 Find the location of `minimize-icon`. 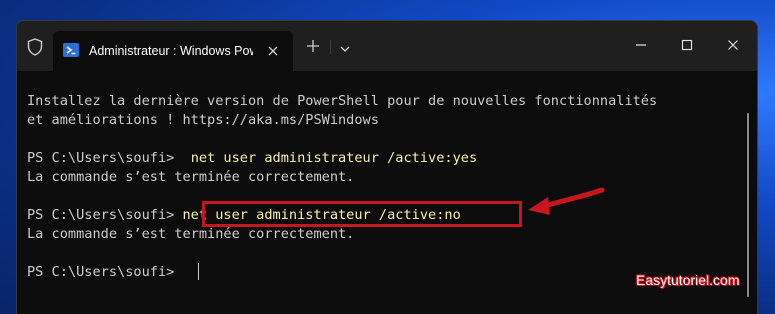

minimize-icon is located at coordinates (641, 45).